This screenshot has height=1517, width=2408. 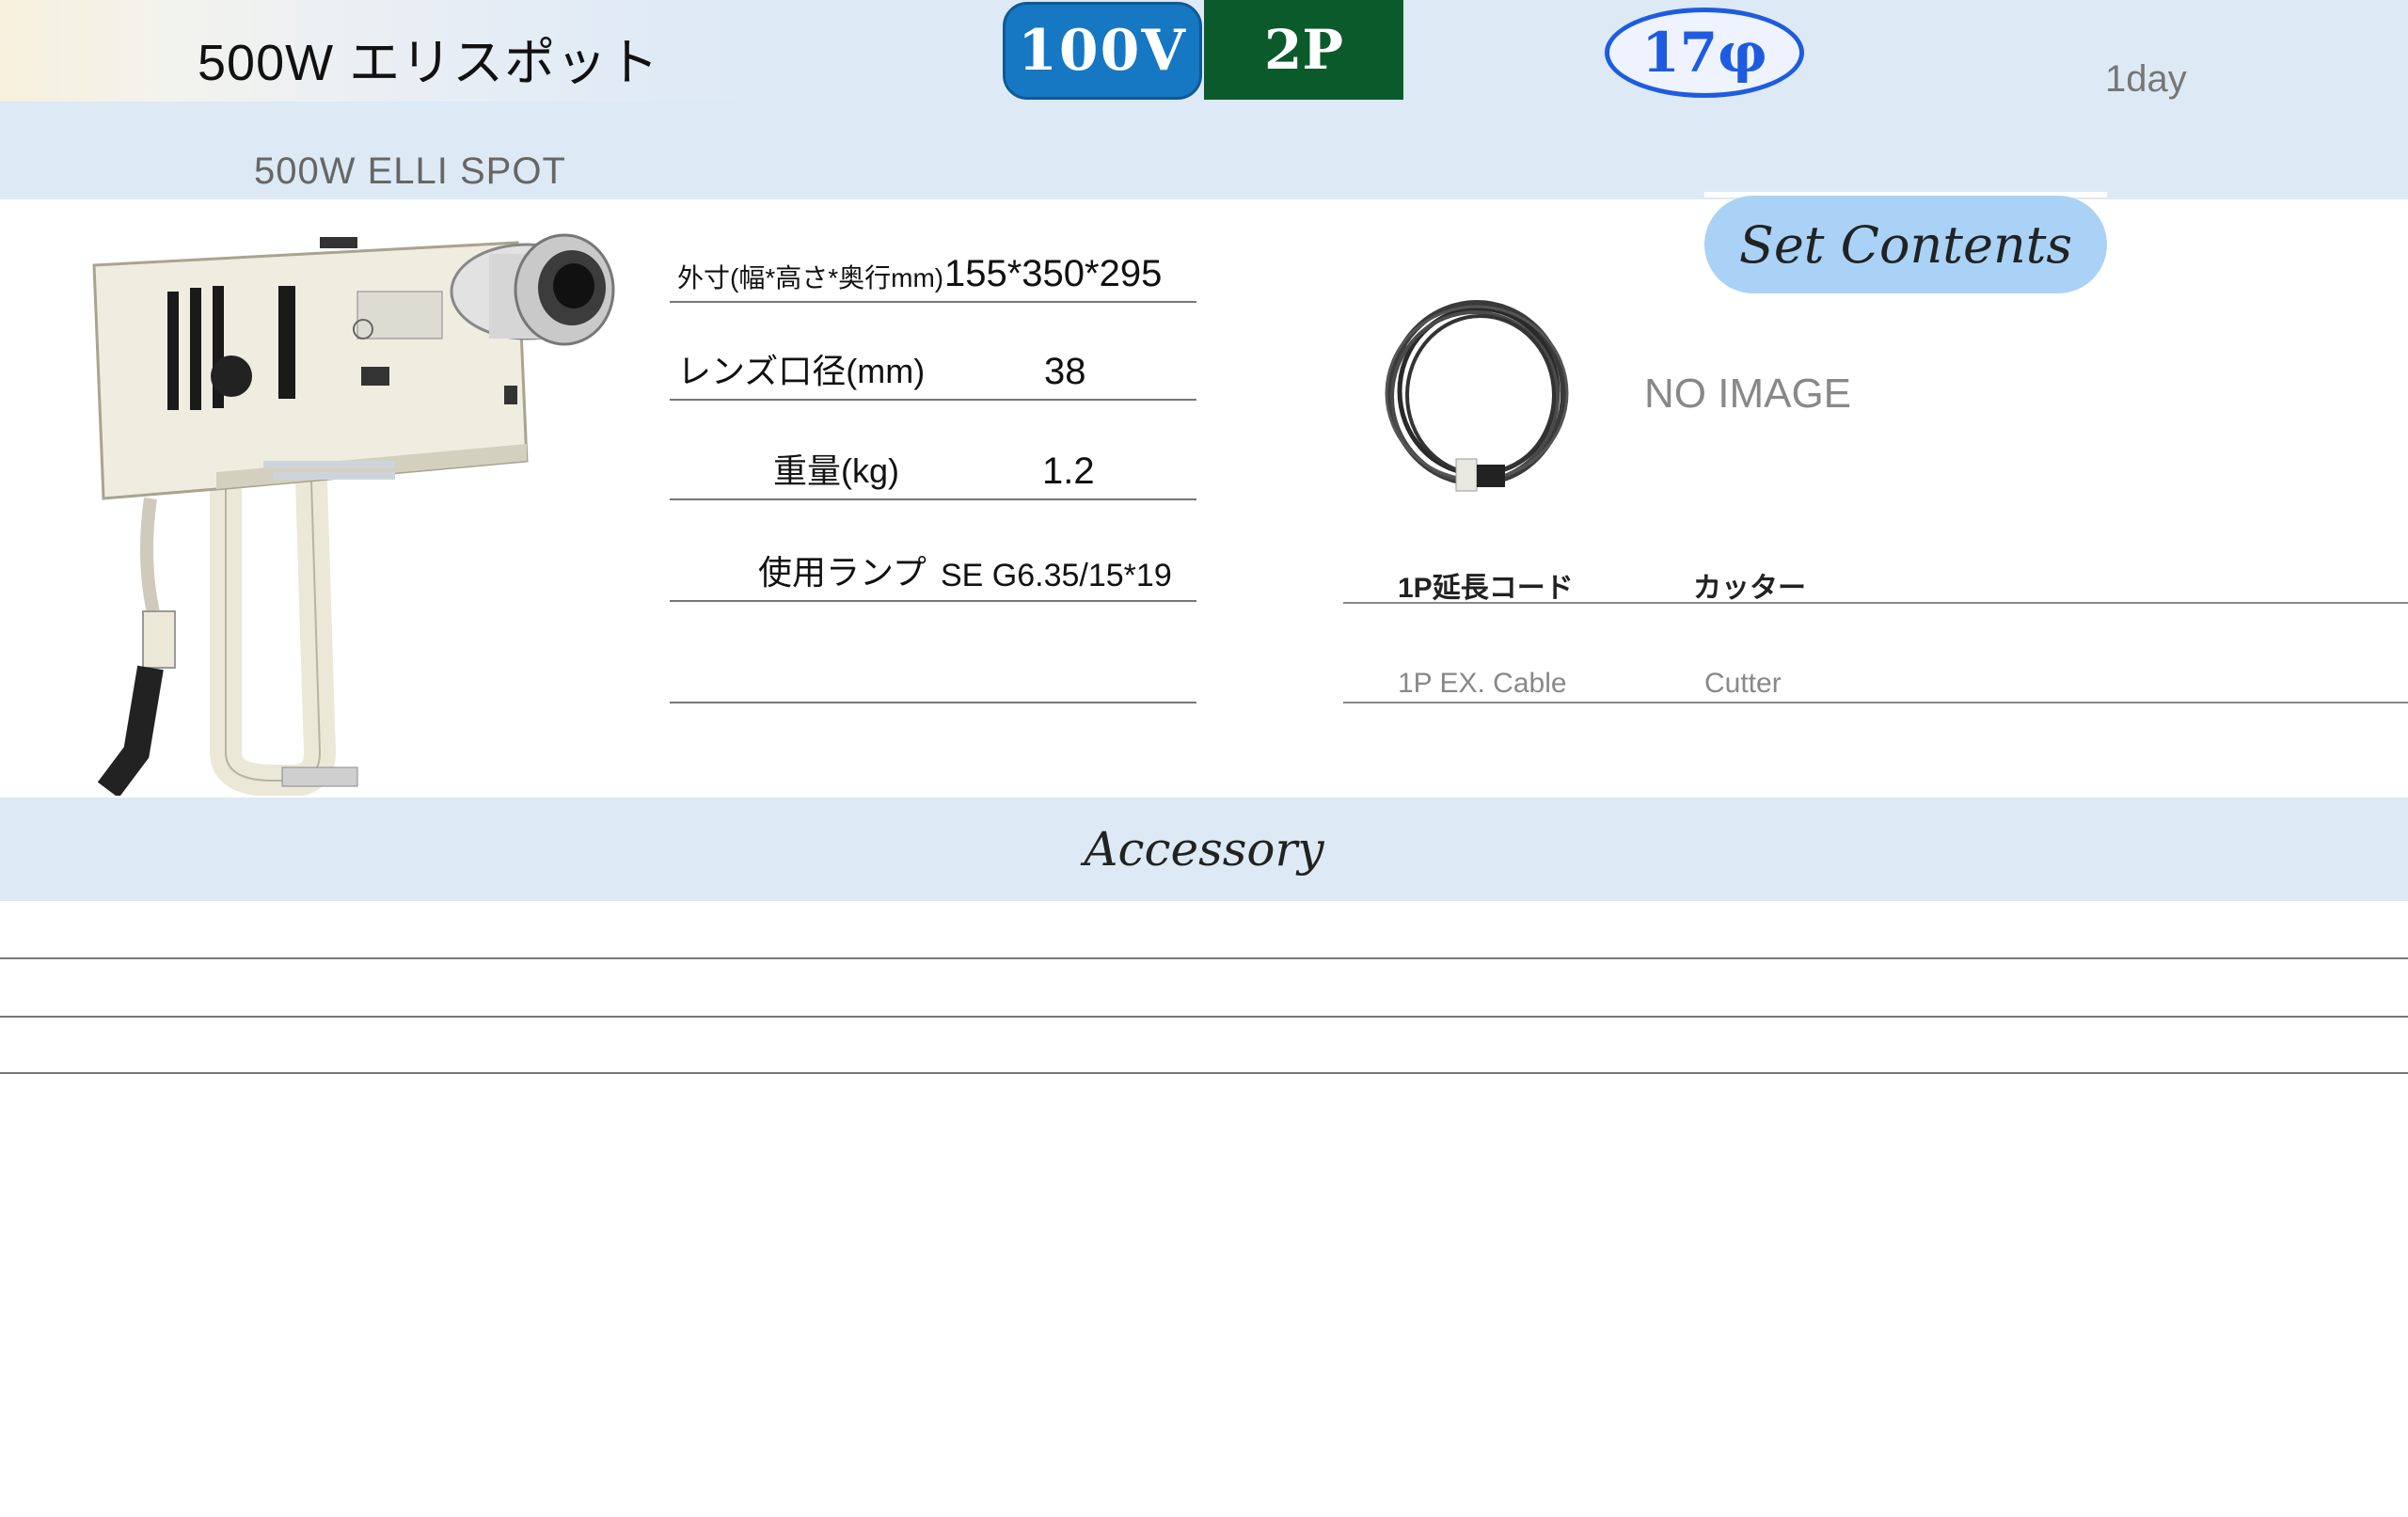 What do you see at coordinates (1743, 683) in the screenshot?
I see `set-item-name-en: Cutter` at bounding box center [1743, 683].